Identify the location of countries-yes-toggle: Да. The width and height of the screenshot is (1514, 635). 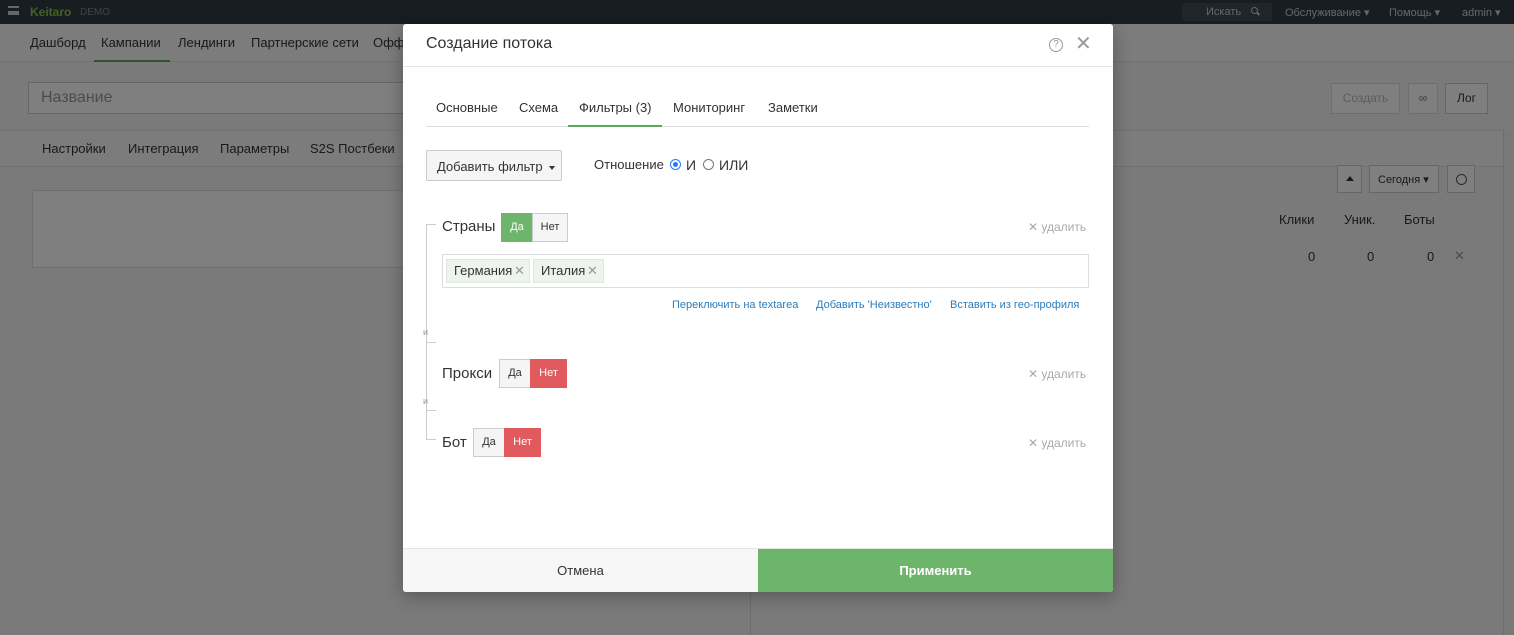
(517, 227).